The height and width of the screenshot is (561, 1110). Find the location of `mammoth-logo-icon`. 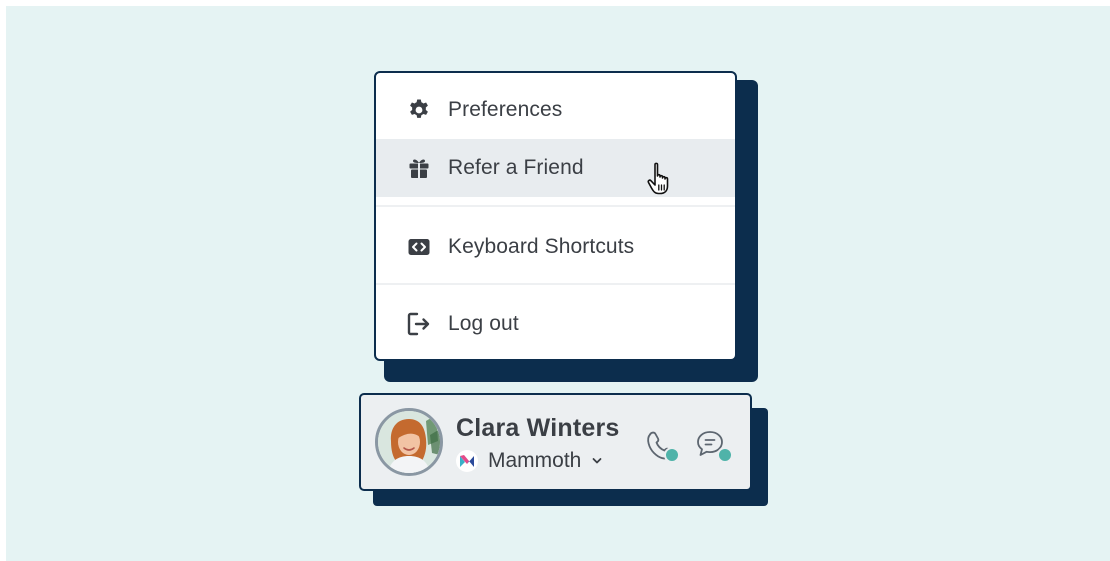

mammoth-logo-icon is located at coordinates (467, 461).